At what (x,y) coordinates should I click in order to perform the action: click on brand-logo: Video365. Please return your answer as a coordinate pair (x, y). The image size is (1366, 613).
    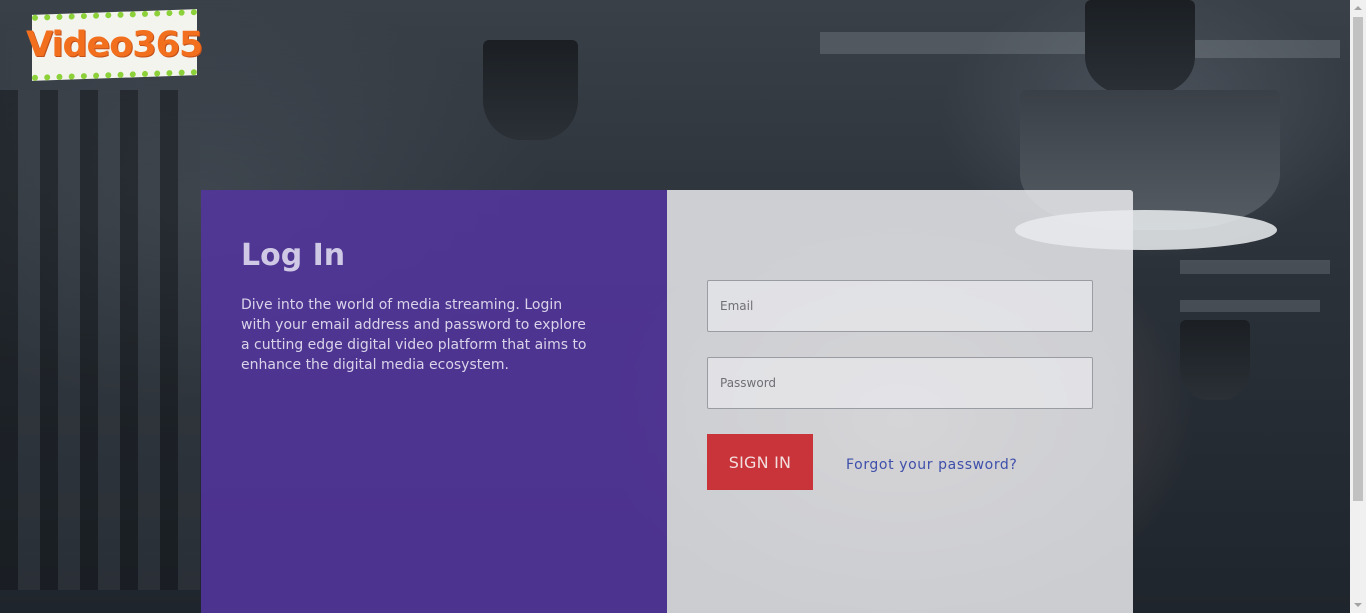
    Looking at the image, I should click on (114, 45).